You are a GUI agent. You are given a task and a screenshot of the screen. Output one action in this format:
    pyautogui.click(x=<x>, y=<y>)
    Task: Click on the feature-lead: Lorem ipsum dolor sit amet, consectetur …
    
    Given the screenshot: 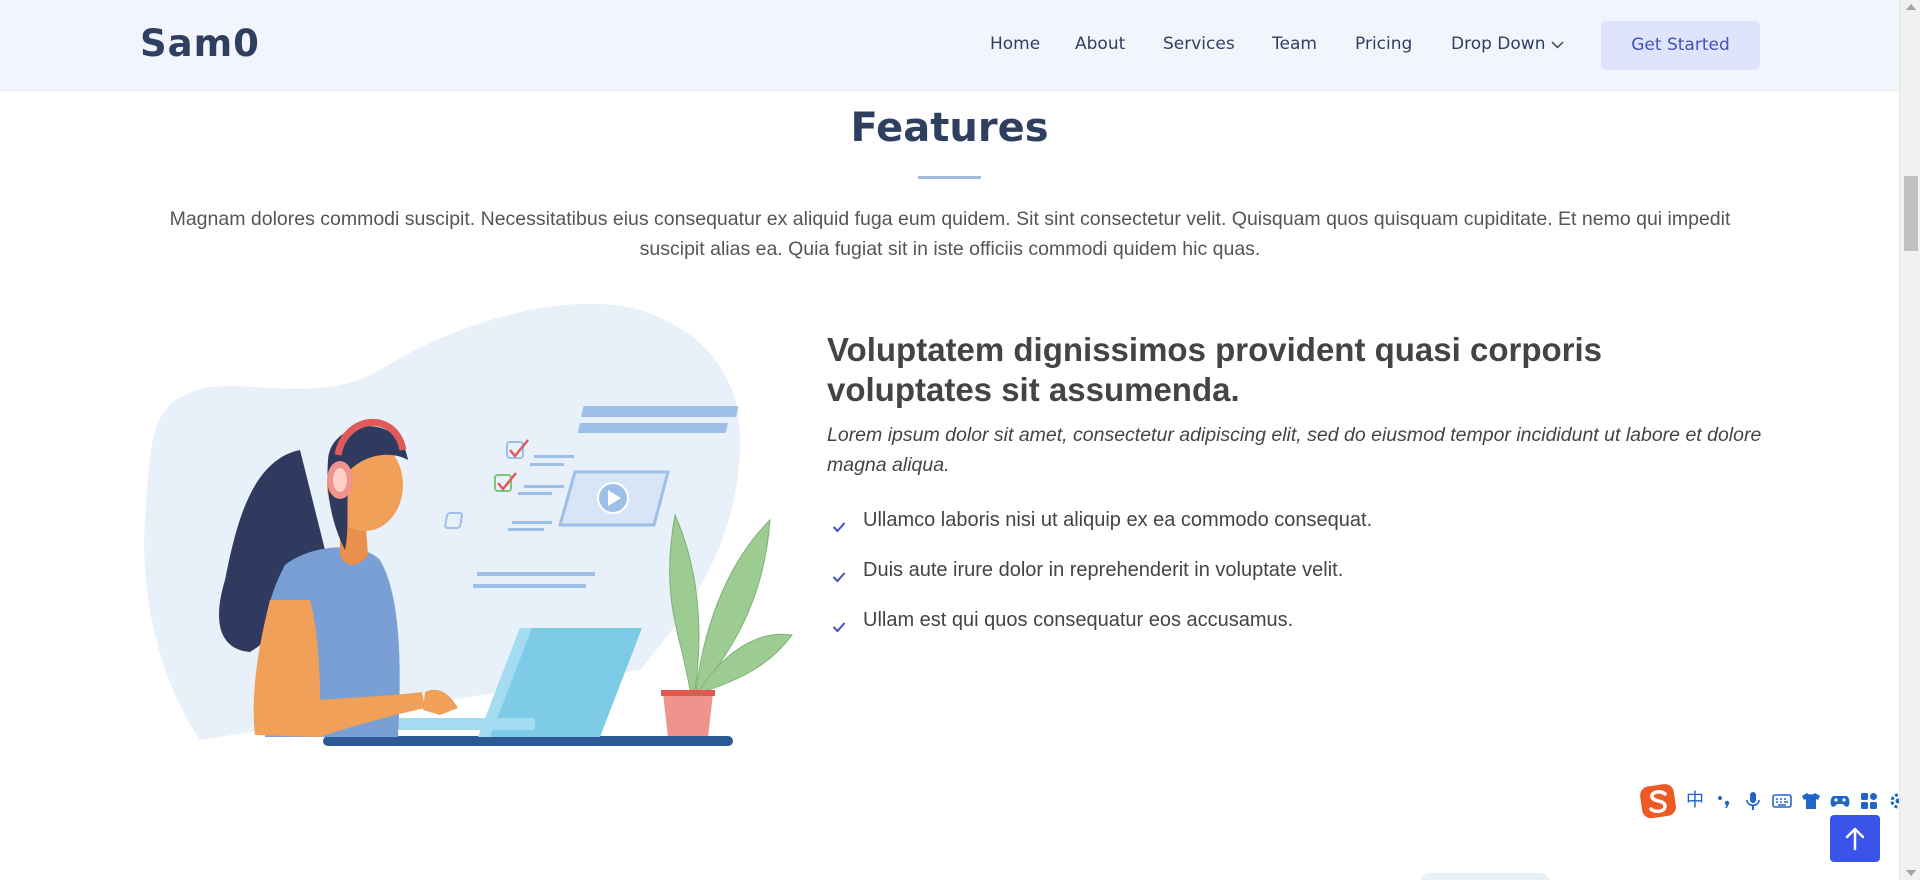 What is the action you would take?
    pyautogui.click(x=1294, y=450)
    